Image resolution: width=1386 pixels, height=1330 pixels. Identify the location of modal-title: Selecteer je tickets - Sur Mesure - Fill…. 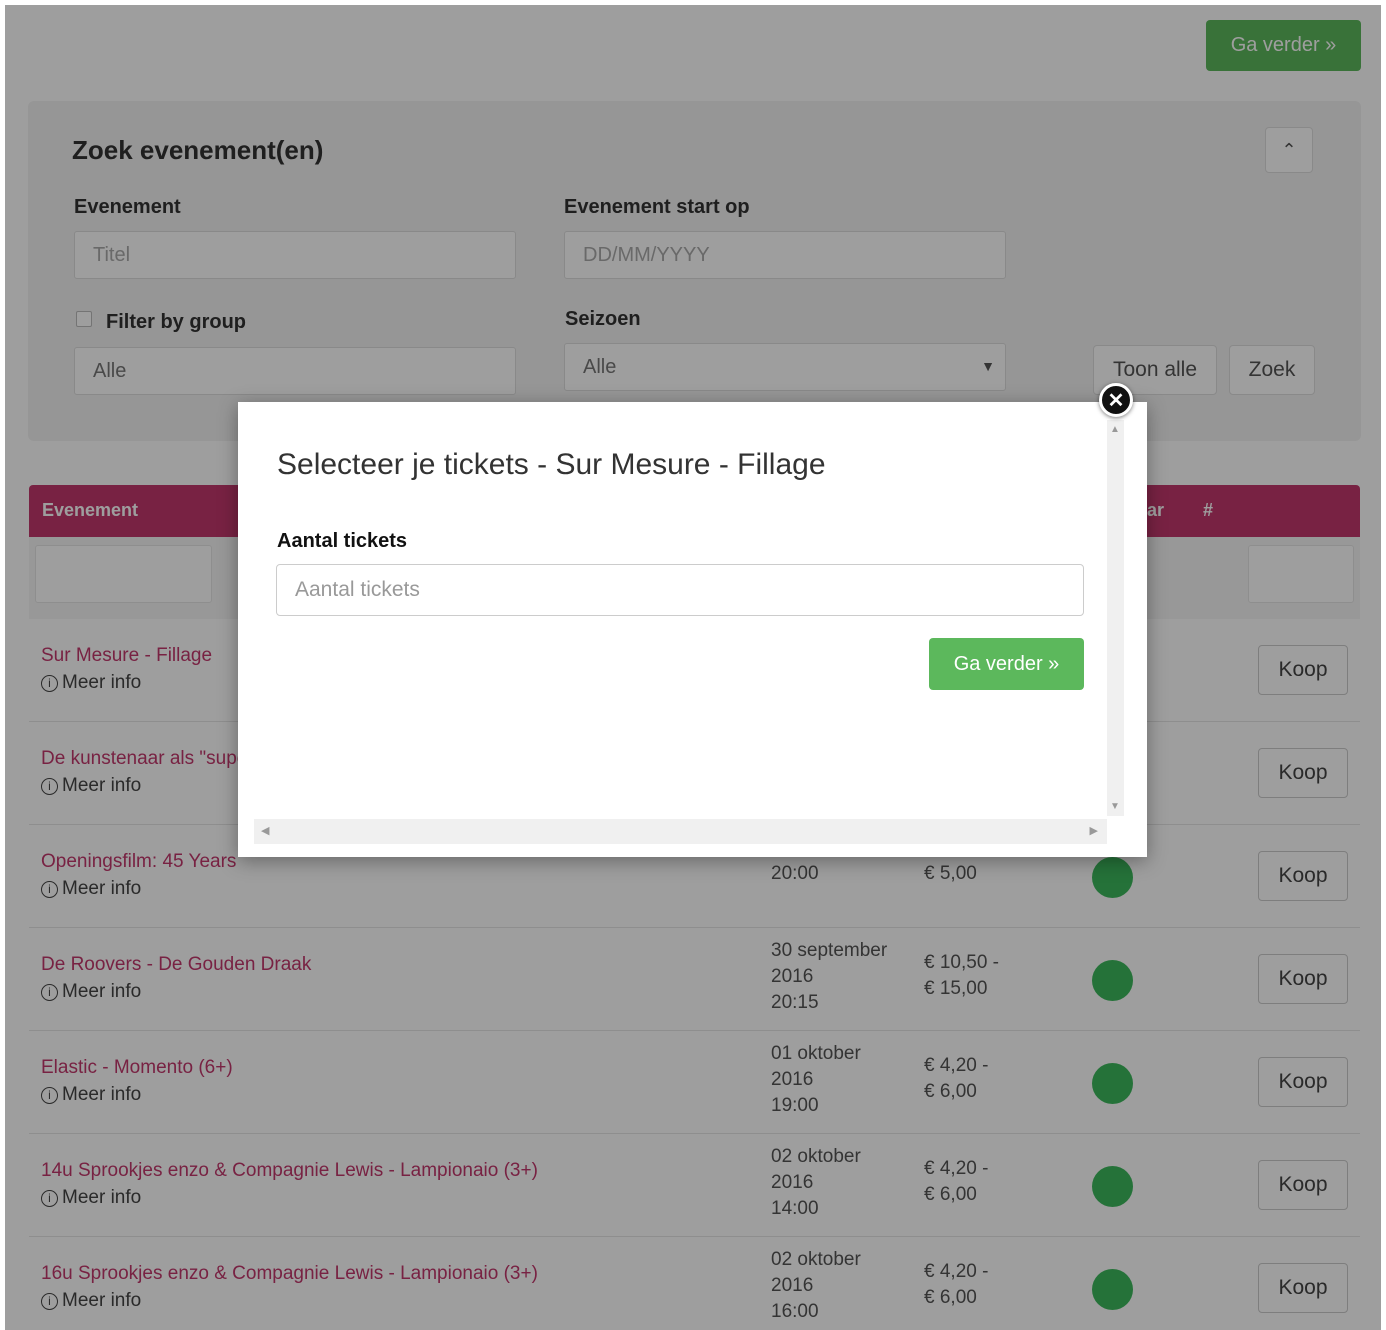
(551, 464).